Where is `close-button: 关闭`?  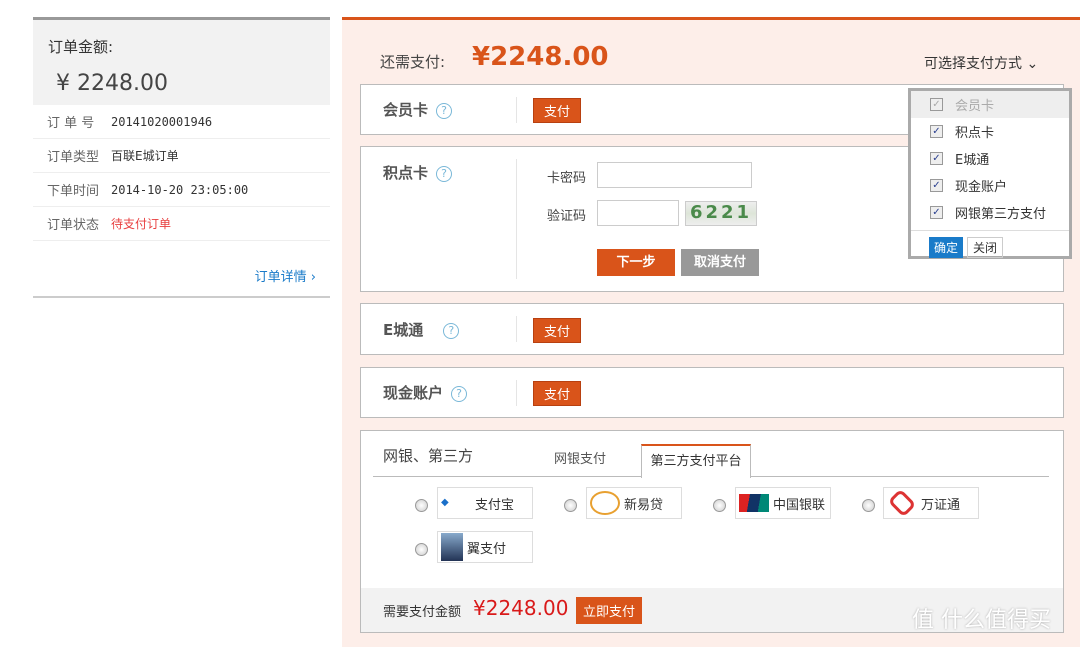 close-button: 关闭 is located at coordinates (985, 247).